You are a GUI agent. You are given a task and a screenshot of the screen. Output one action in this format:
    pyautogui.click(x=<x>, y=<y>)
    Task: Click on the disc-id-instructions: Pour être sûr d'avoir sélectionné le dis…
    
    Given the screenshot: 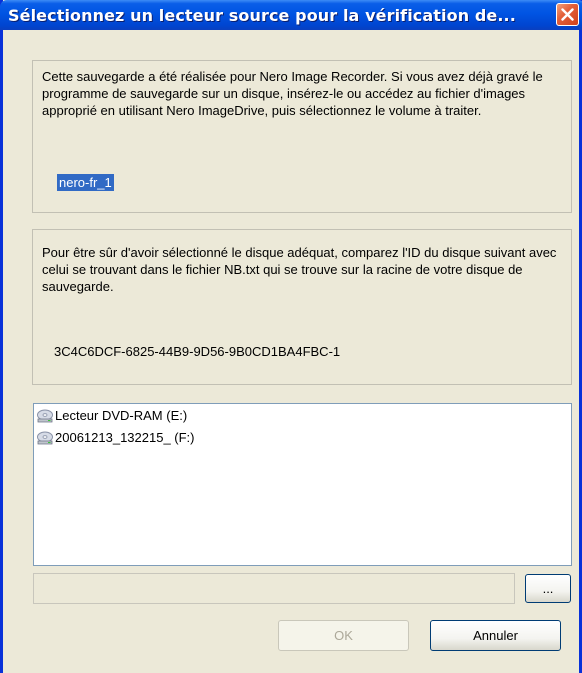 What is the action you would take?
    pyautogui.click(x=299, y=269)
    